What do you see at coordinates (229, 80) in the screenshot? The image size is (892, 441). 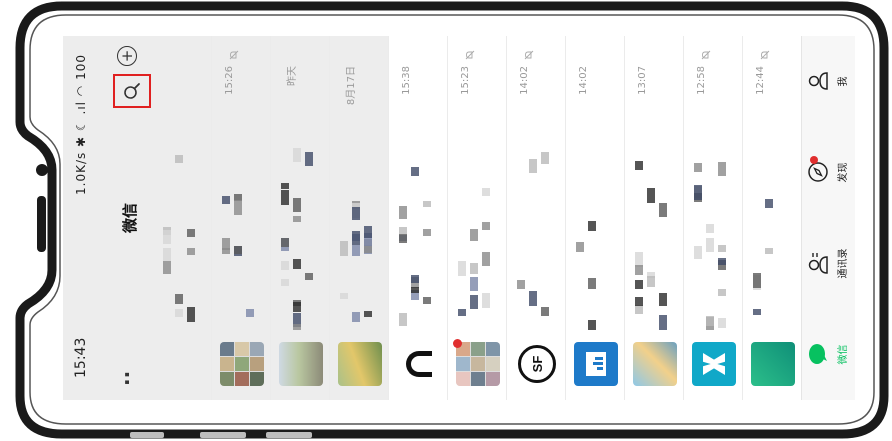 I see `chat-time: 15:26` at bounding box center [229, 80].